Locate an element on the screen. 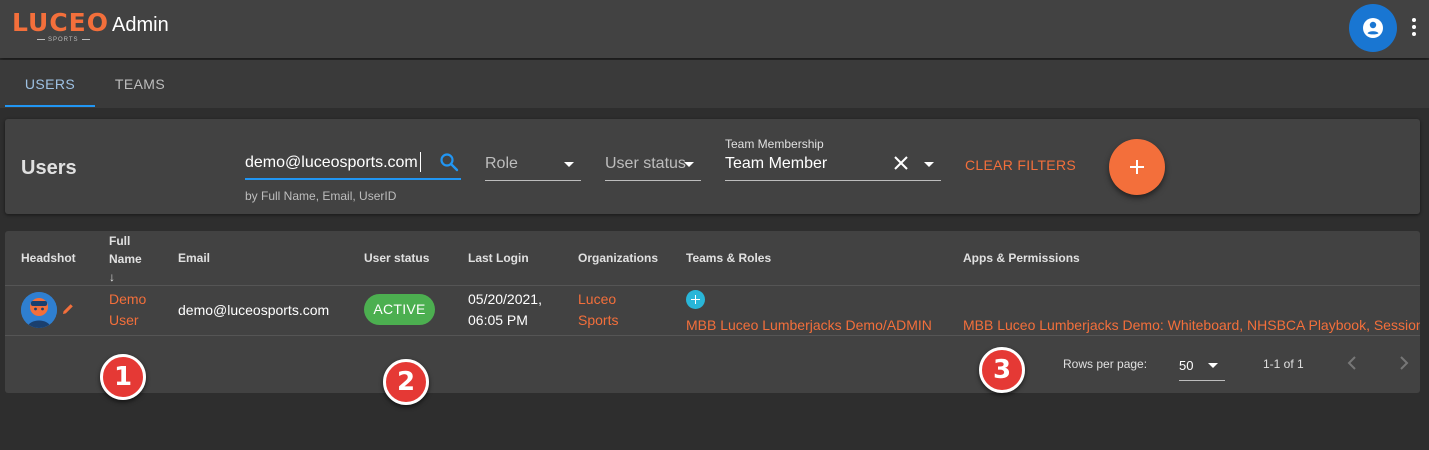  rows-per-page-select: 50 is located at coordinates (1202, 366).